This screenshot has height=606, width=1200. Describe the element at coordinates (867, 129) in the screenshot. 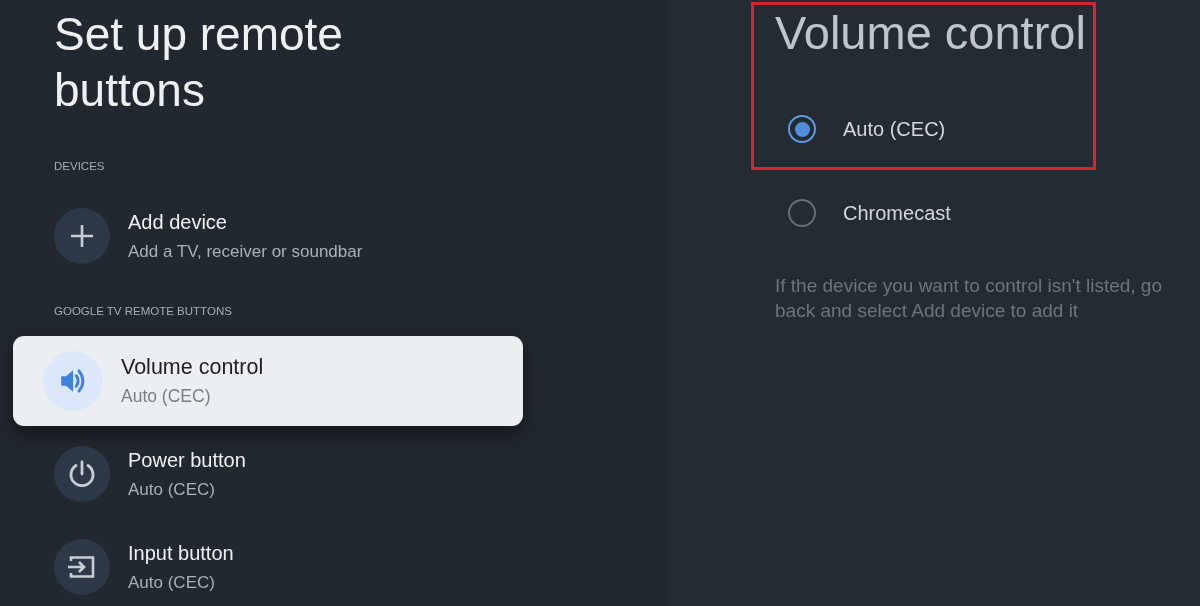

I see `radio-option: Auto (CEC)` at that location.